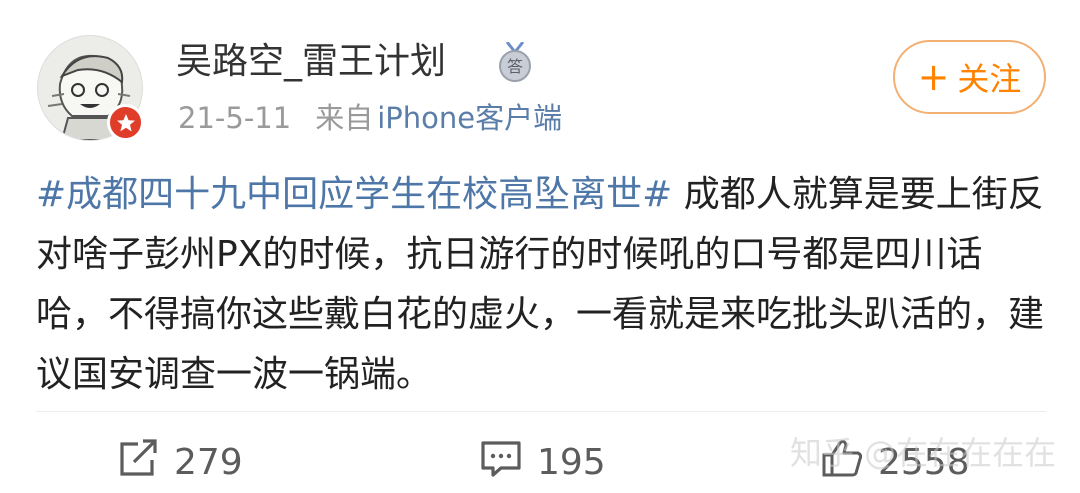 This screenshot has width=1080, height=493. I want to click on follow-button: + 关注, so click(969, 77).